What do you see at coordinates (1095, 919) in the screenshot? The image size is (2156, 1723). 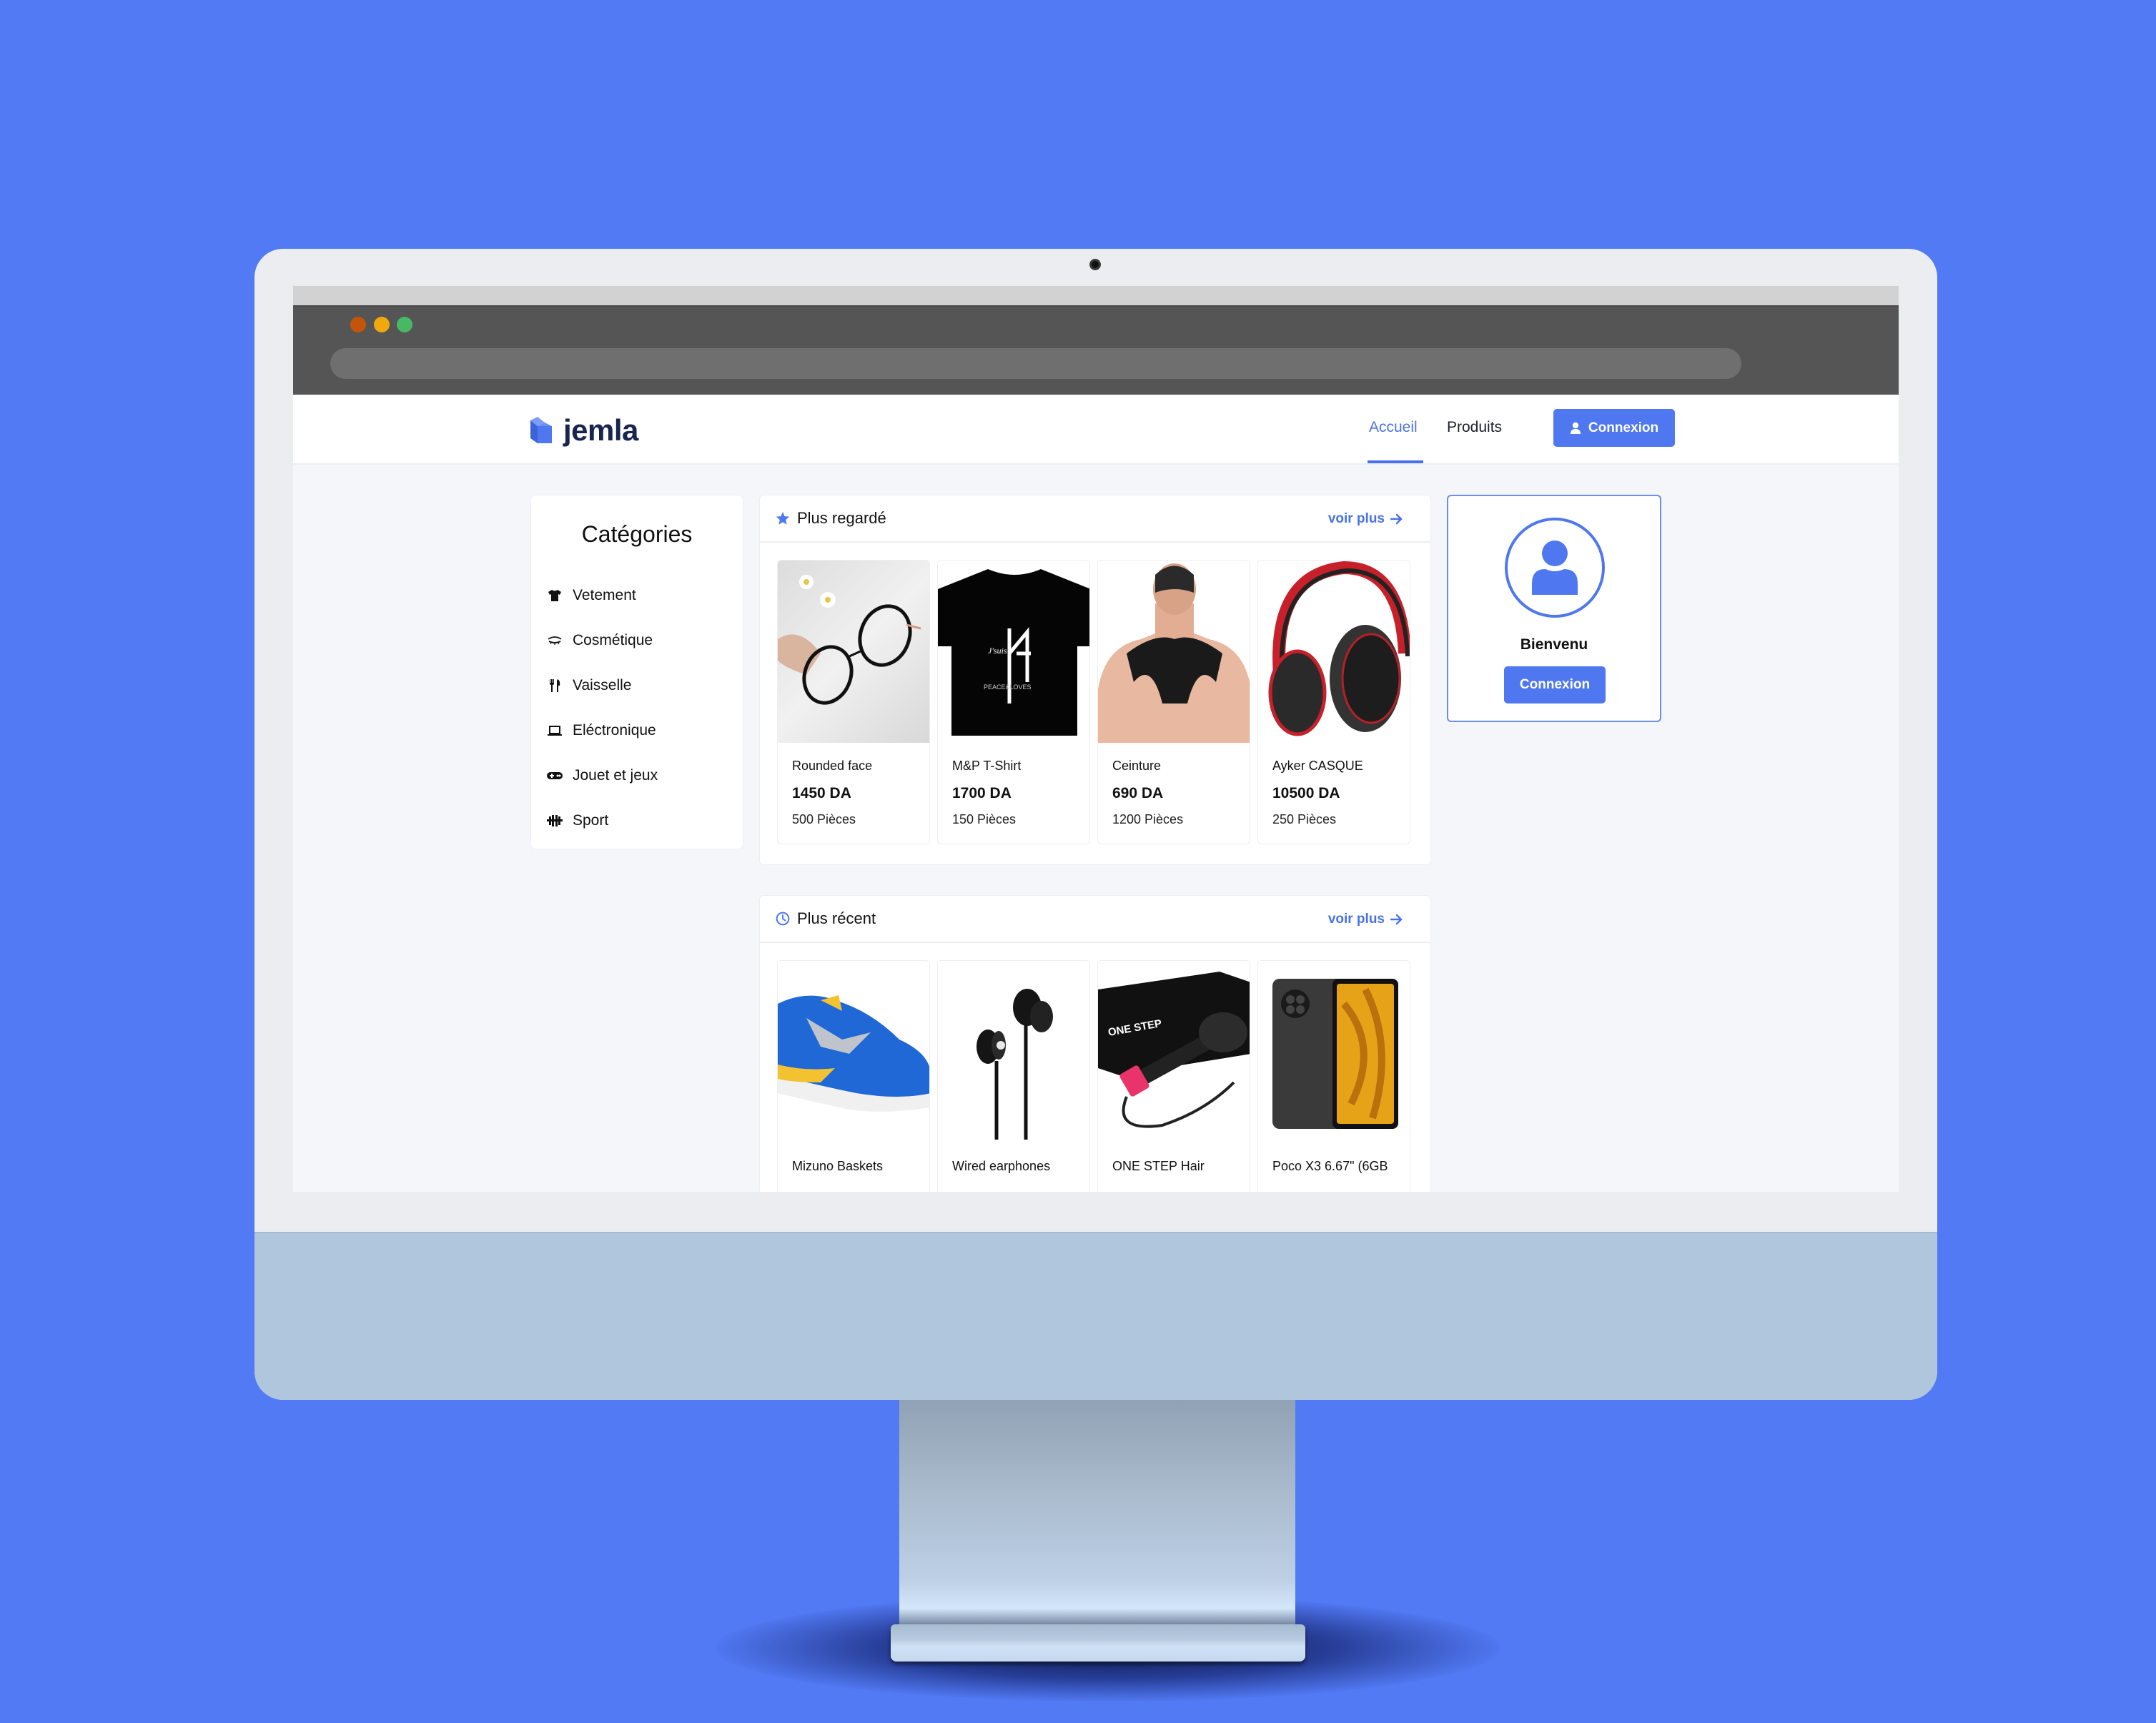 I see `section-header: Plus récent voir plus` at bounding box center [1095, 919].